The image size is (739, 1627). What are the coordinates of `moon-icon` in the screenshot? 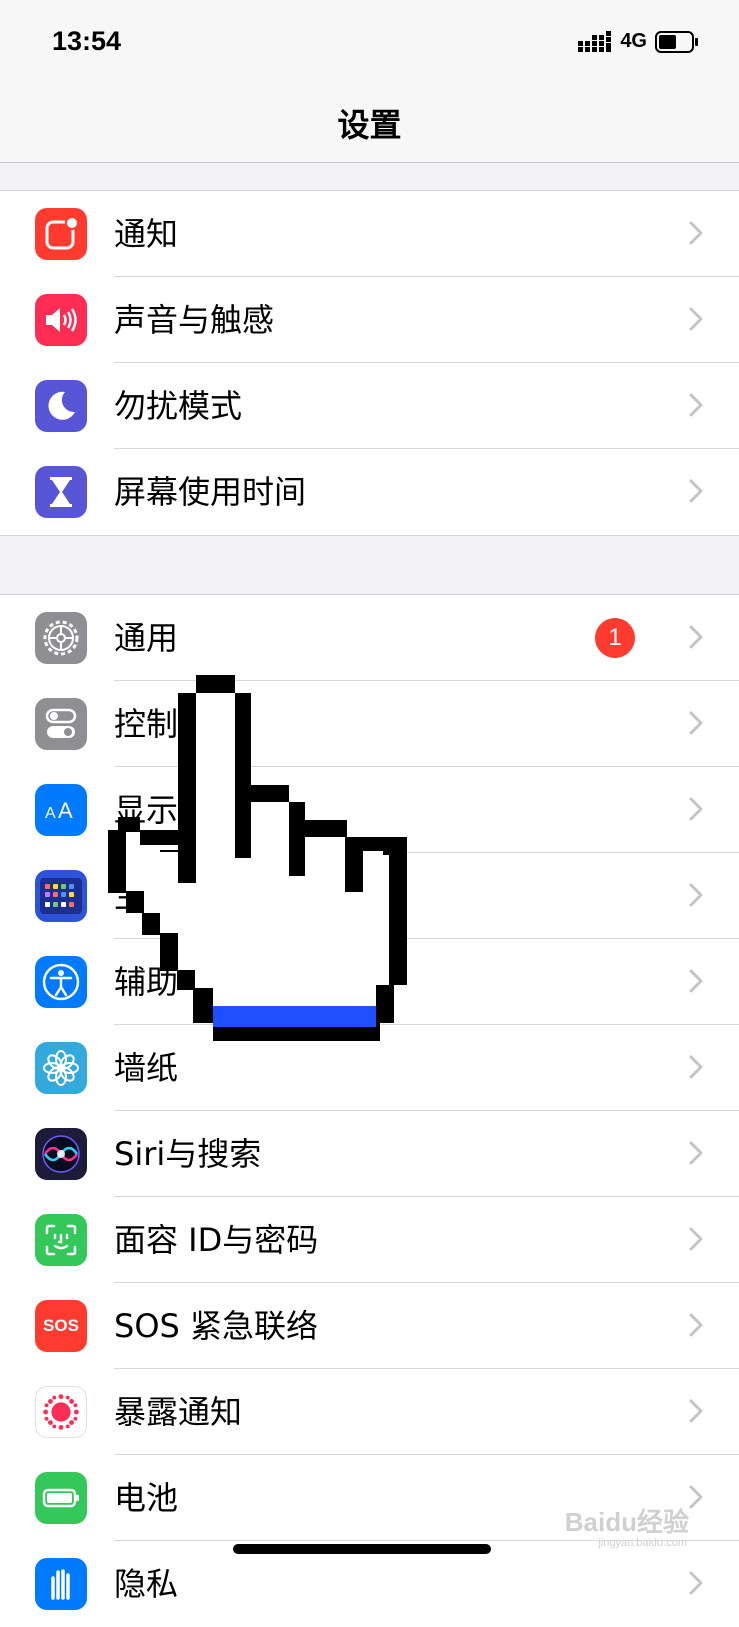 It's located at (61, 406).